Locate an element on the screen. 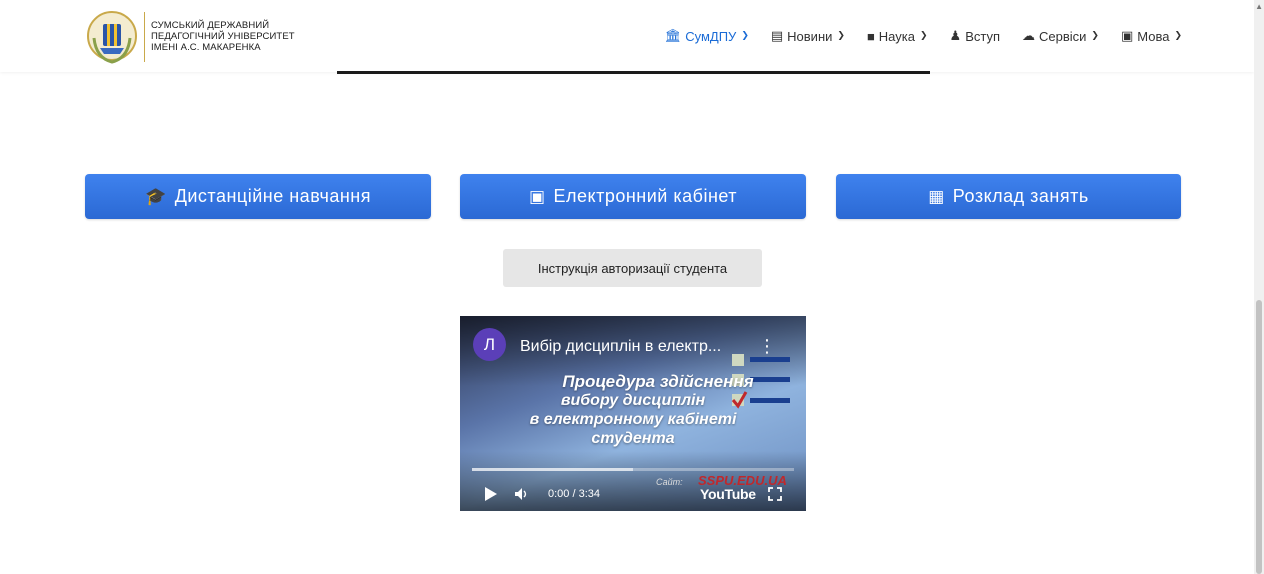 The image size is (1264, 574). distance-learning-button: 🎓 Дистанційне навчання is located at coordinates (258, 196).